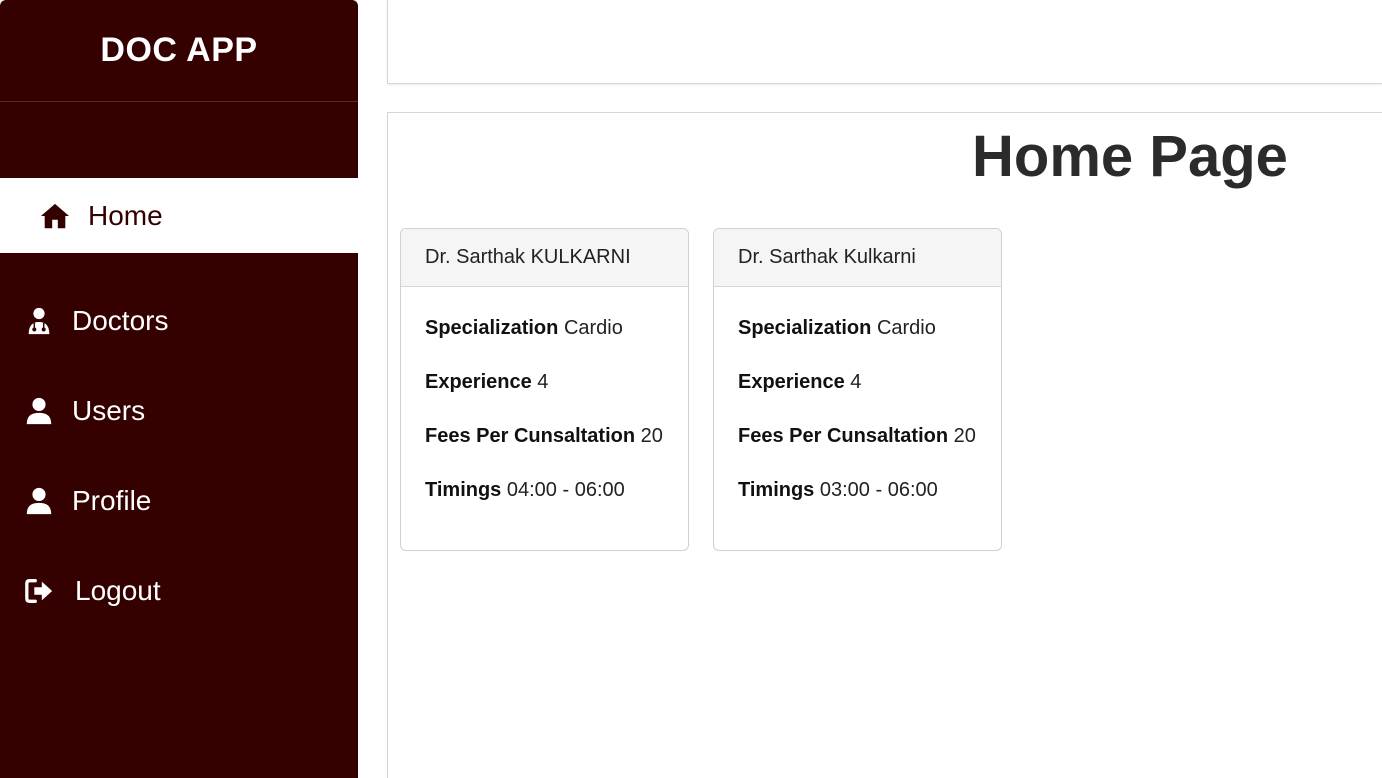 Image resolution: width=1382 pixels, height=778 pixels. What do you see at coordinates (39, 321) in the screenshot?
I see `doctor-icon` at bounding box center [39, 321].